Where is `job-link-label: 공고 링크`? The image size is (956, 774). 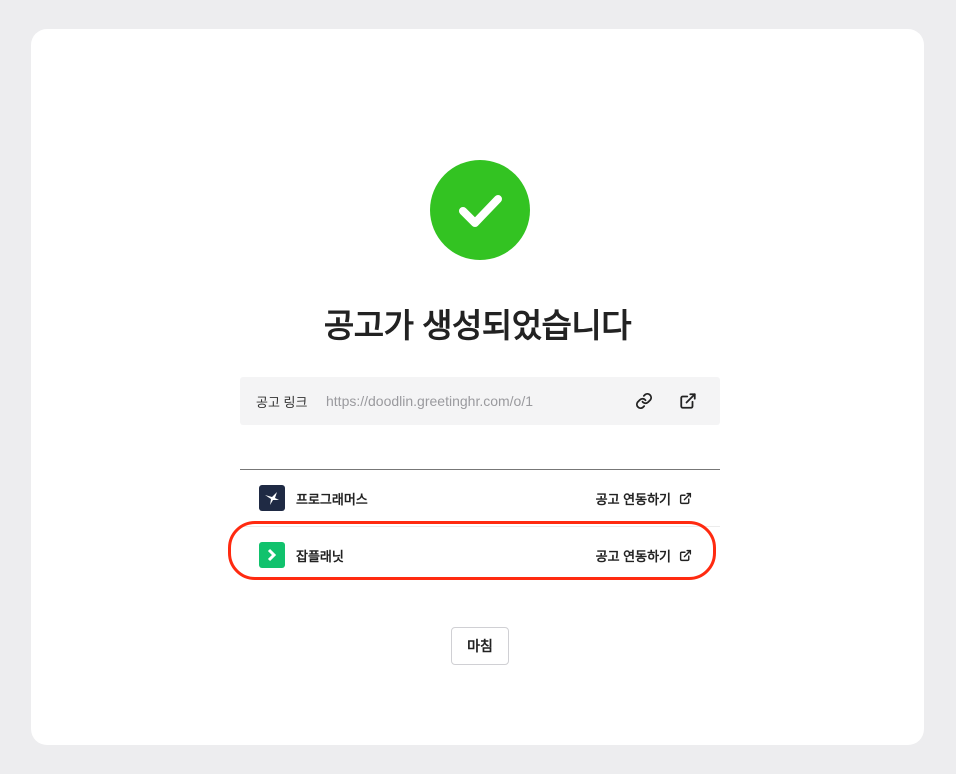 job-link-label: 공고 링크 is located at coordinates (282, 402).